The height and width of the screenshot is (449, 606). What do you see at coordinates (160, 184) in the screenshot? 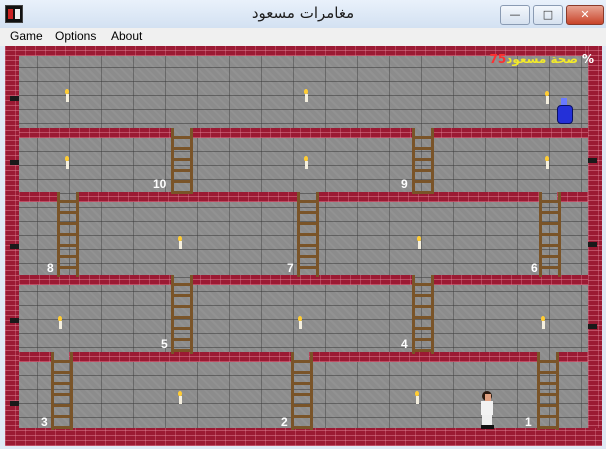
I see `ladder-label-10: 10` at bounding box center [160, 184].